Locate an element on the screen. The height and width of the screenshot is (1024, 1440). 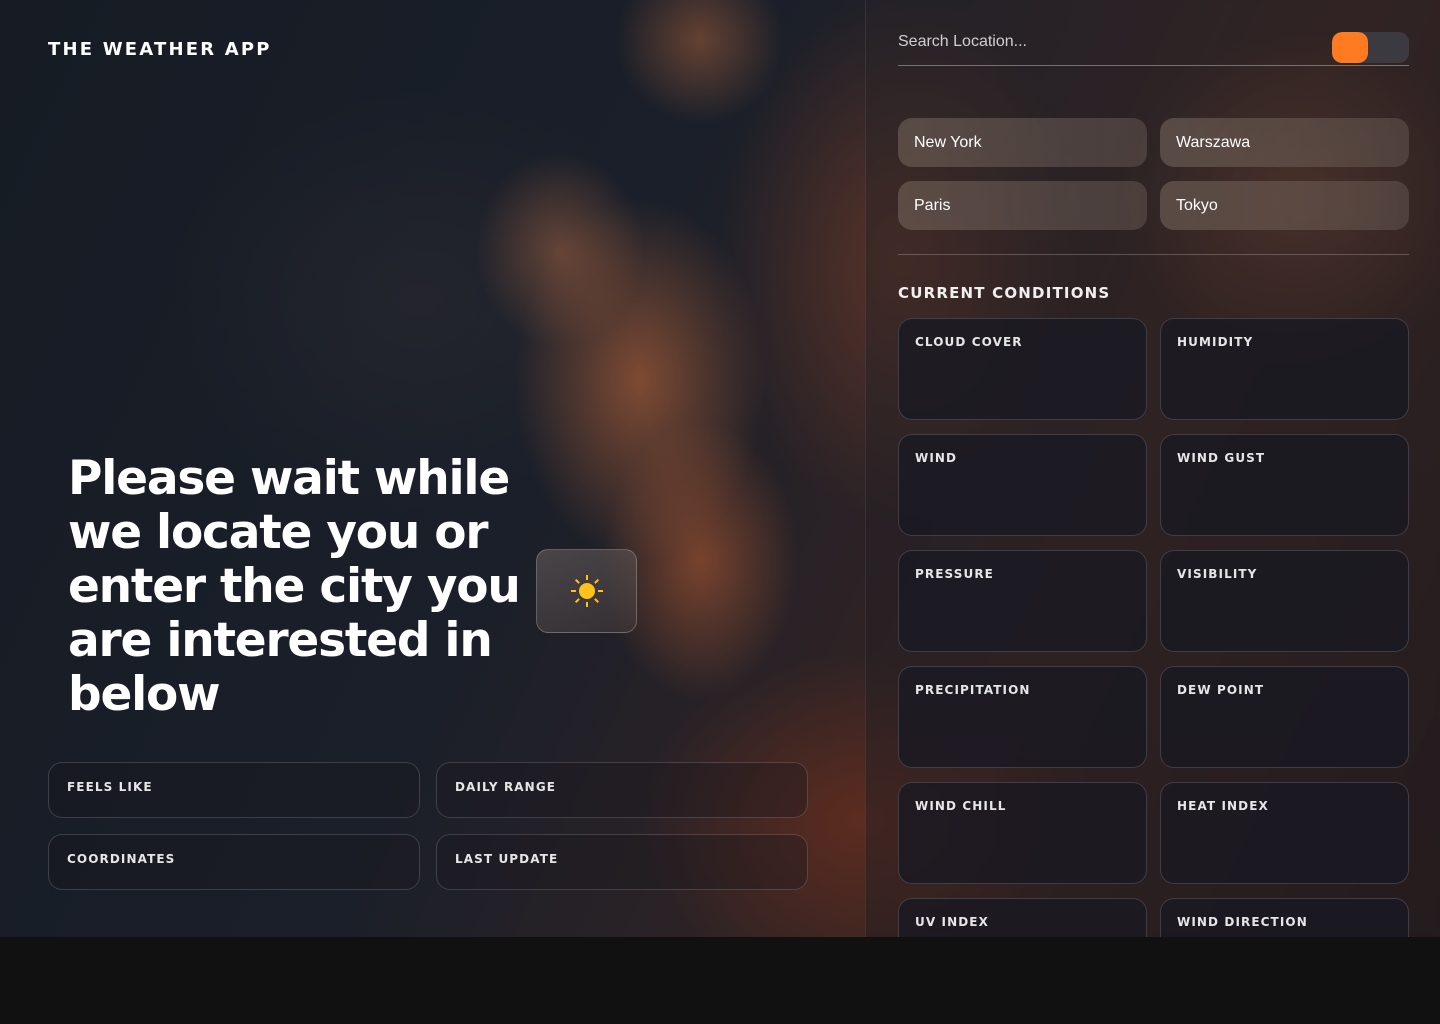
card-label: COORDINATES is located at coordinates (121, 859).